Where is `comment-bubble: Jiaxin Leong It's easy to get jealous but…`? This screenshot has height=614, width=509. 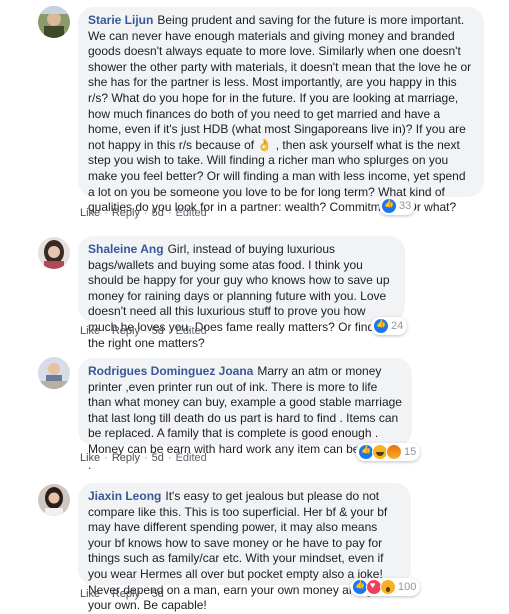
comment-bubble: Jiaxin Leong It's easy to get jealous but… is located at coordinates (244, 547).